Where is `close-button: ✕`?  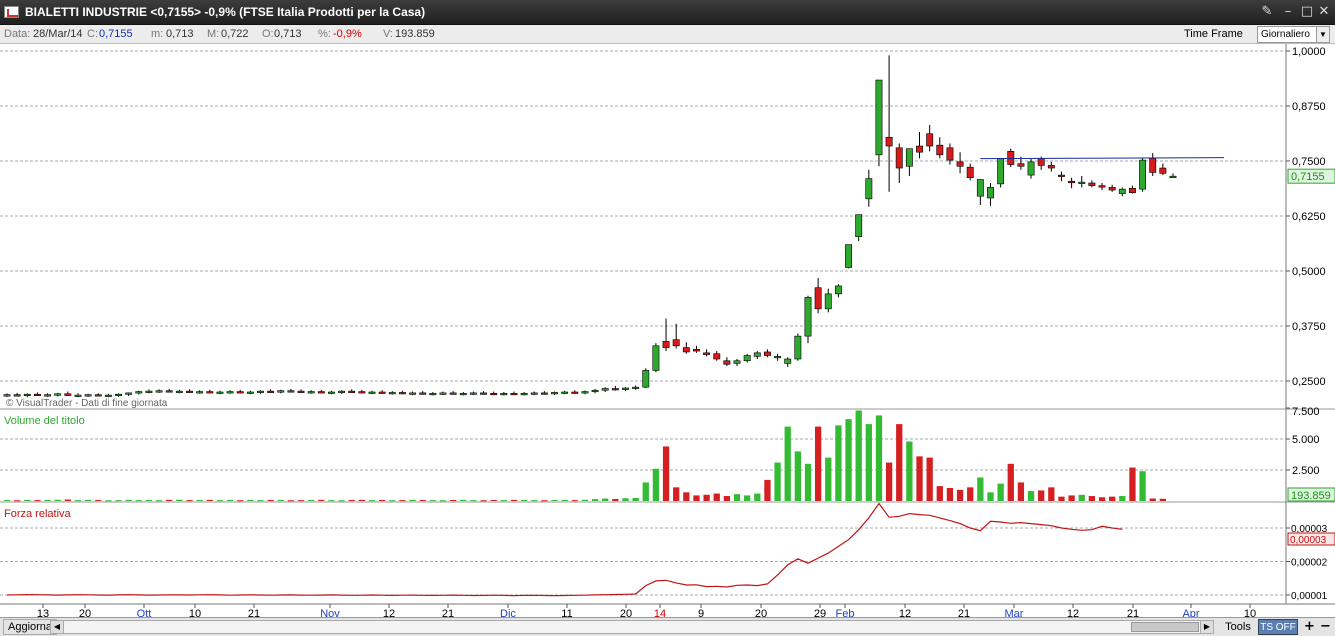
close-button: ✕ is located at coordinates (1324, 12).